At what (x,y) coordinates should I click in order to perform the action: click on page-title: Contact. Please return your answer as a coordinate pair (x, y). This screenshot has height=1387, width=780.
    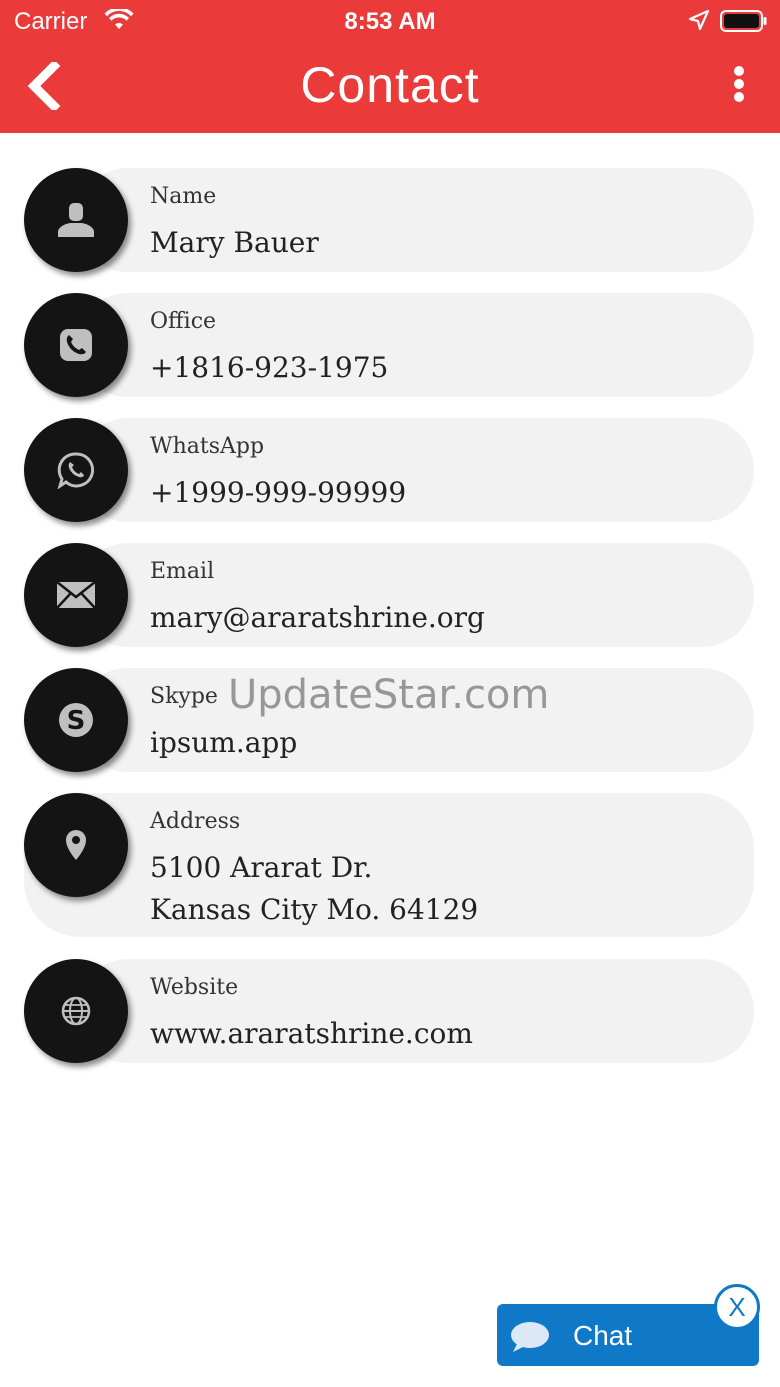
    Looking at the image, I should click on (390, 85).